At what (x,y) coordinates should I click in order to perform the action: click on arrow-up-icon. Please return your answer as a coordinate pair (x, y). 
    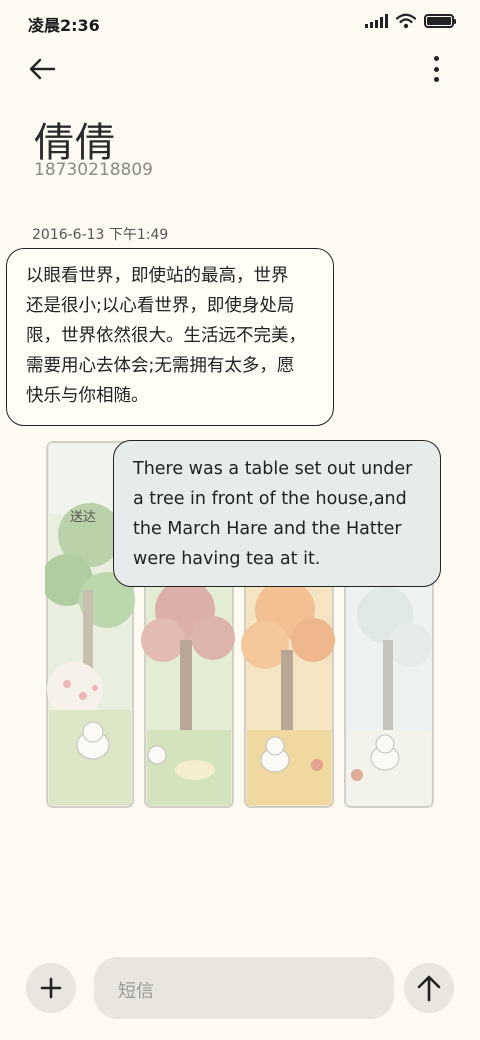
    Looking at the image, I should click on (429, 988).